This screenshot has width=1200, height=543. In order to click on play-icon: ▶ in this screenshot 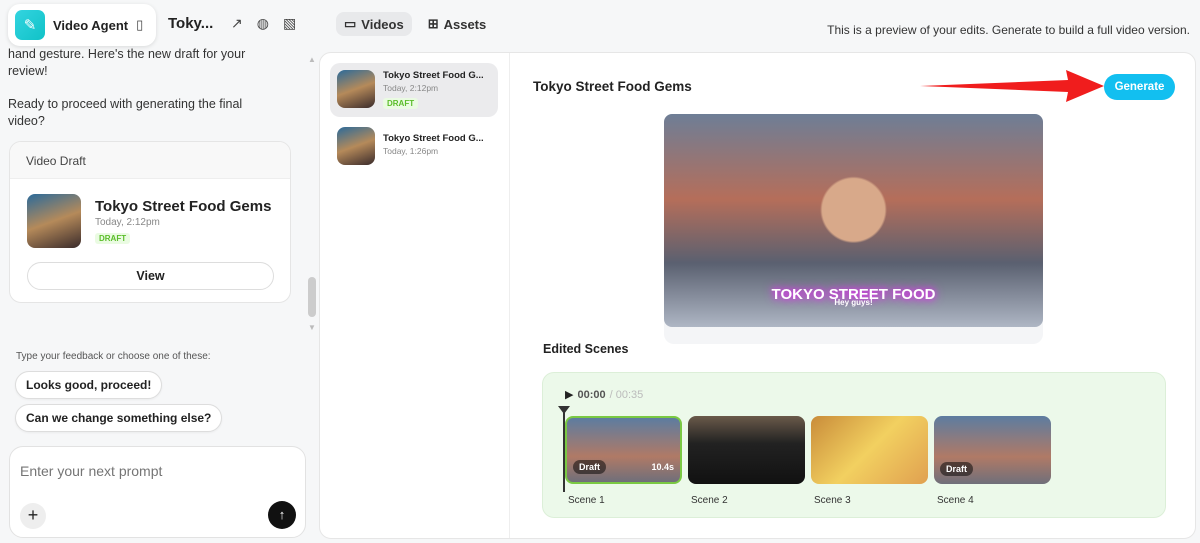, I will do `click(569, 394)`.